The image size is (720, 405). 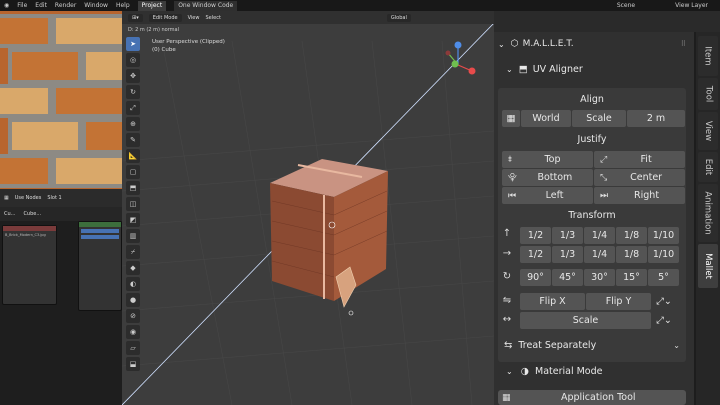 What do you see at coordinates (547, 195) in the screenshot?
I see `justify-left-button: ⏮ Left` at bounding box center [547, 195].